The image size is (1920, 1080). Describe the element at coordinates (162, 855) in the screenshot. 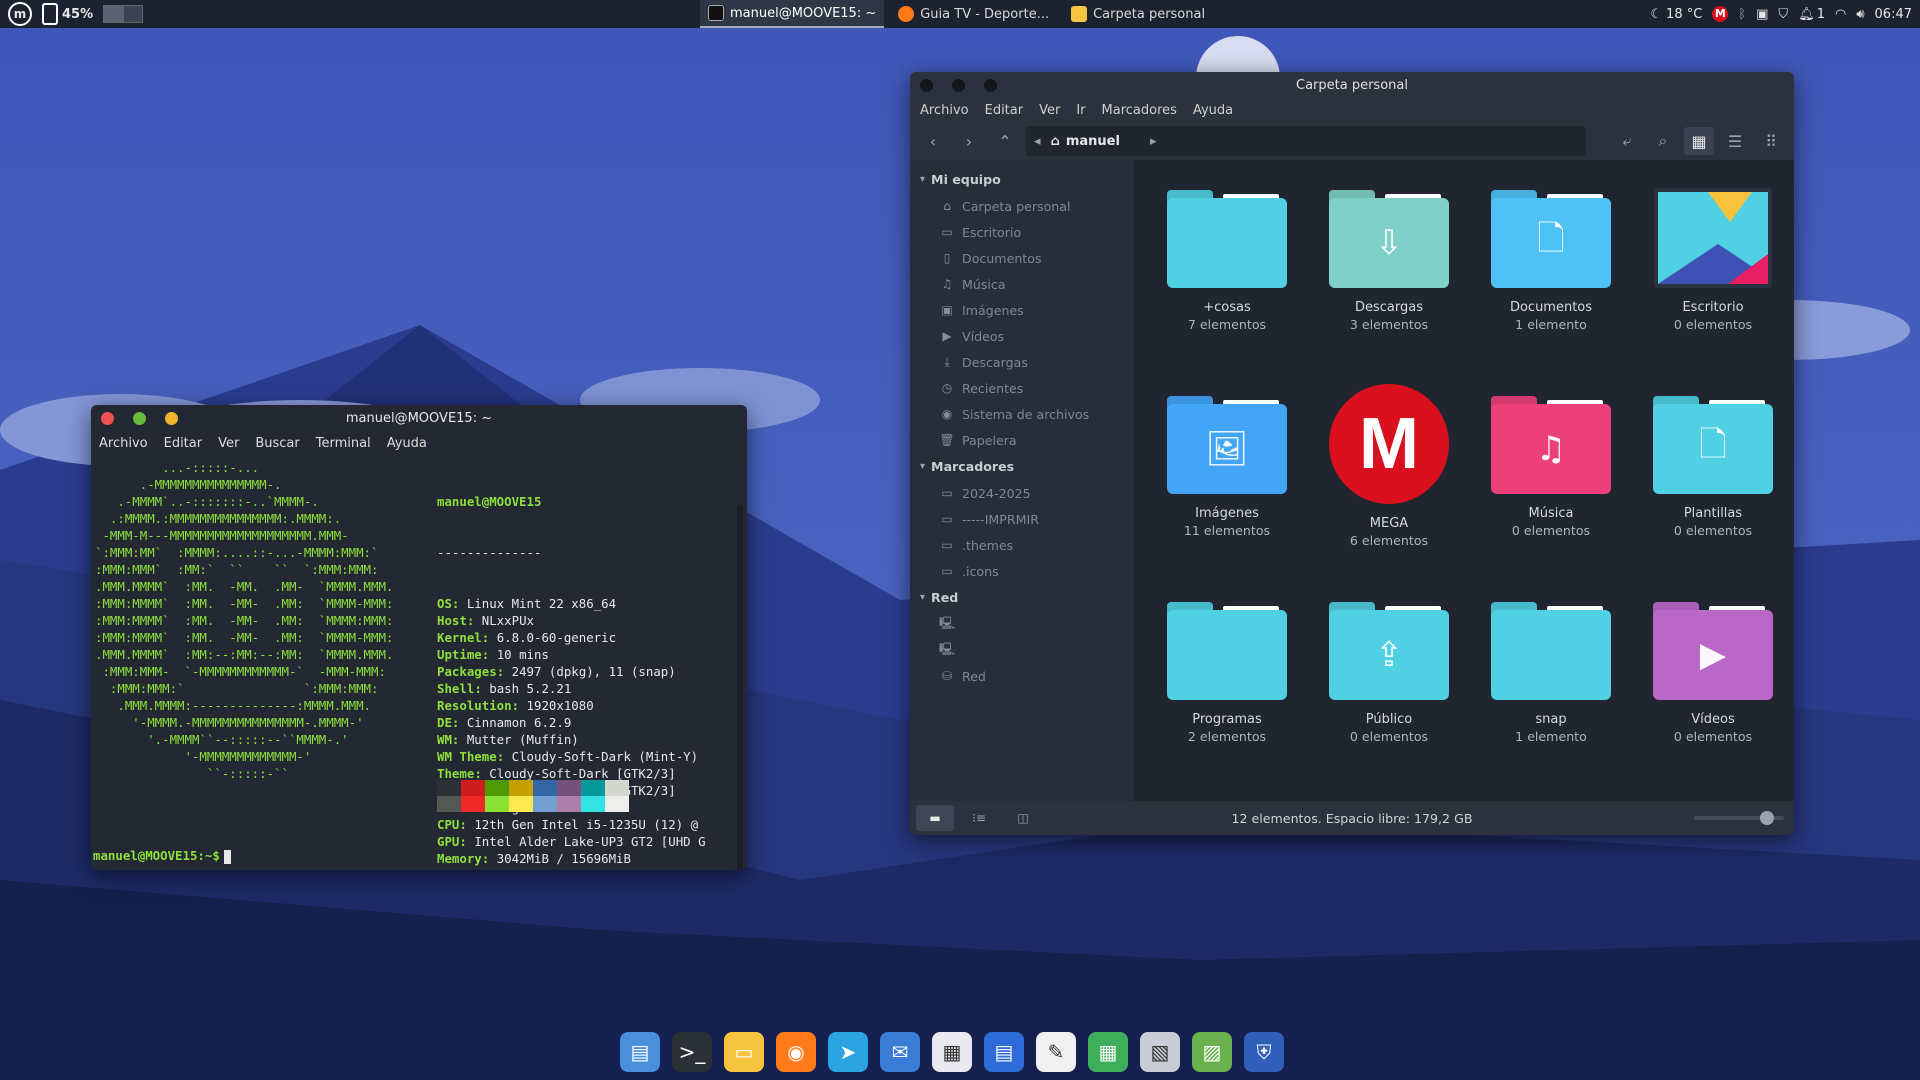

I see `shell-prompt: manuel@MOOVE15:~$` at that location.